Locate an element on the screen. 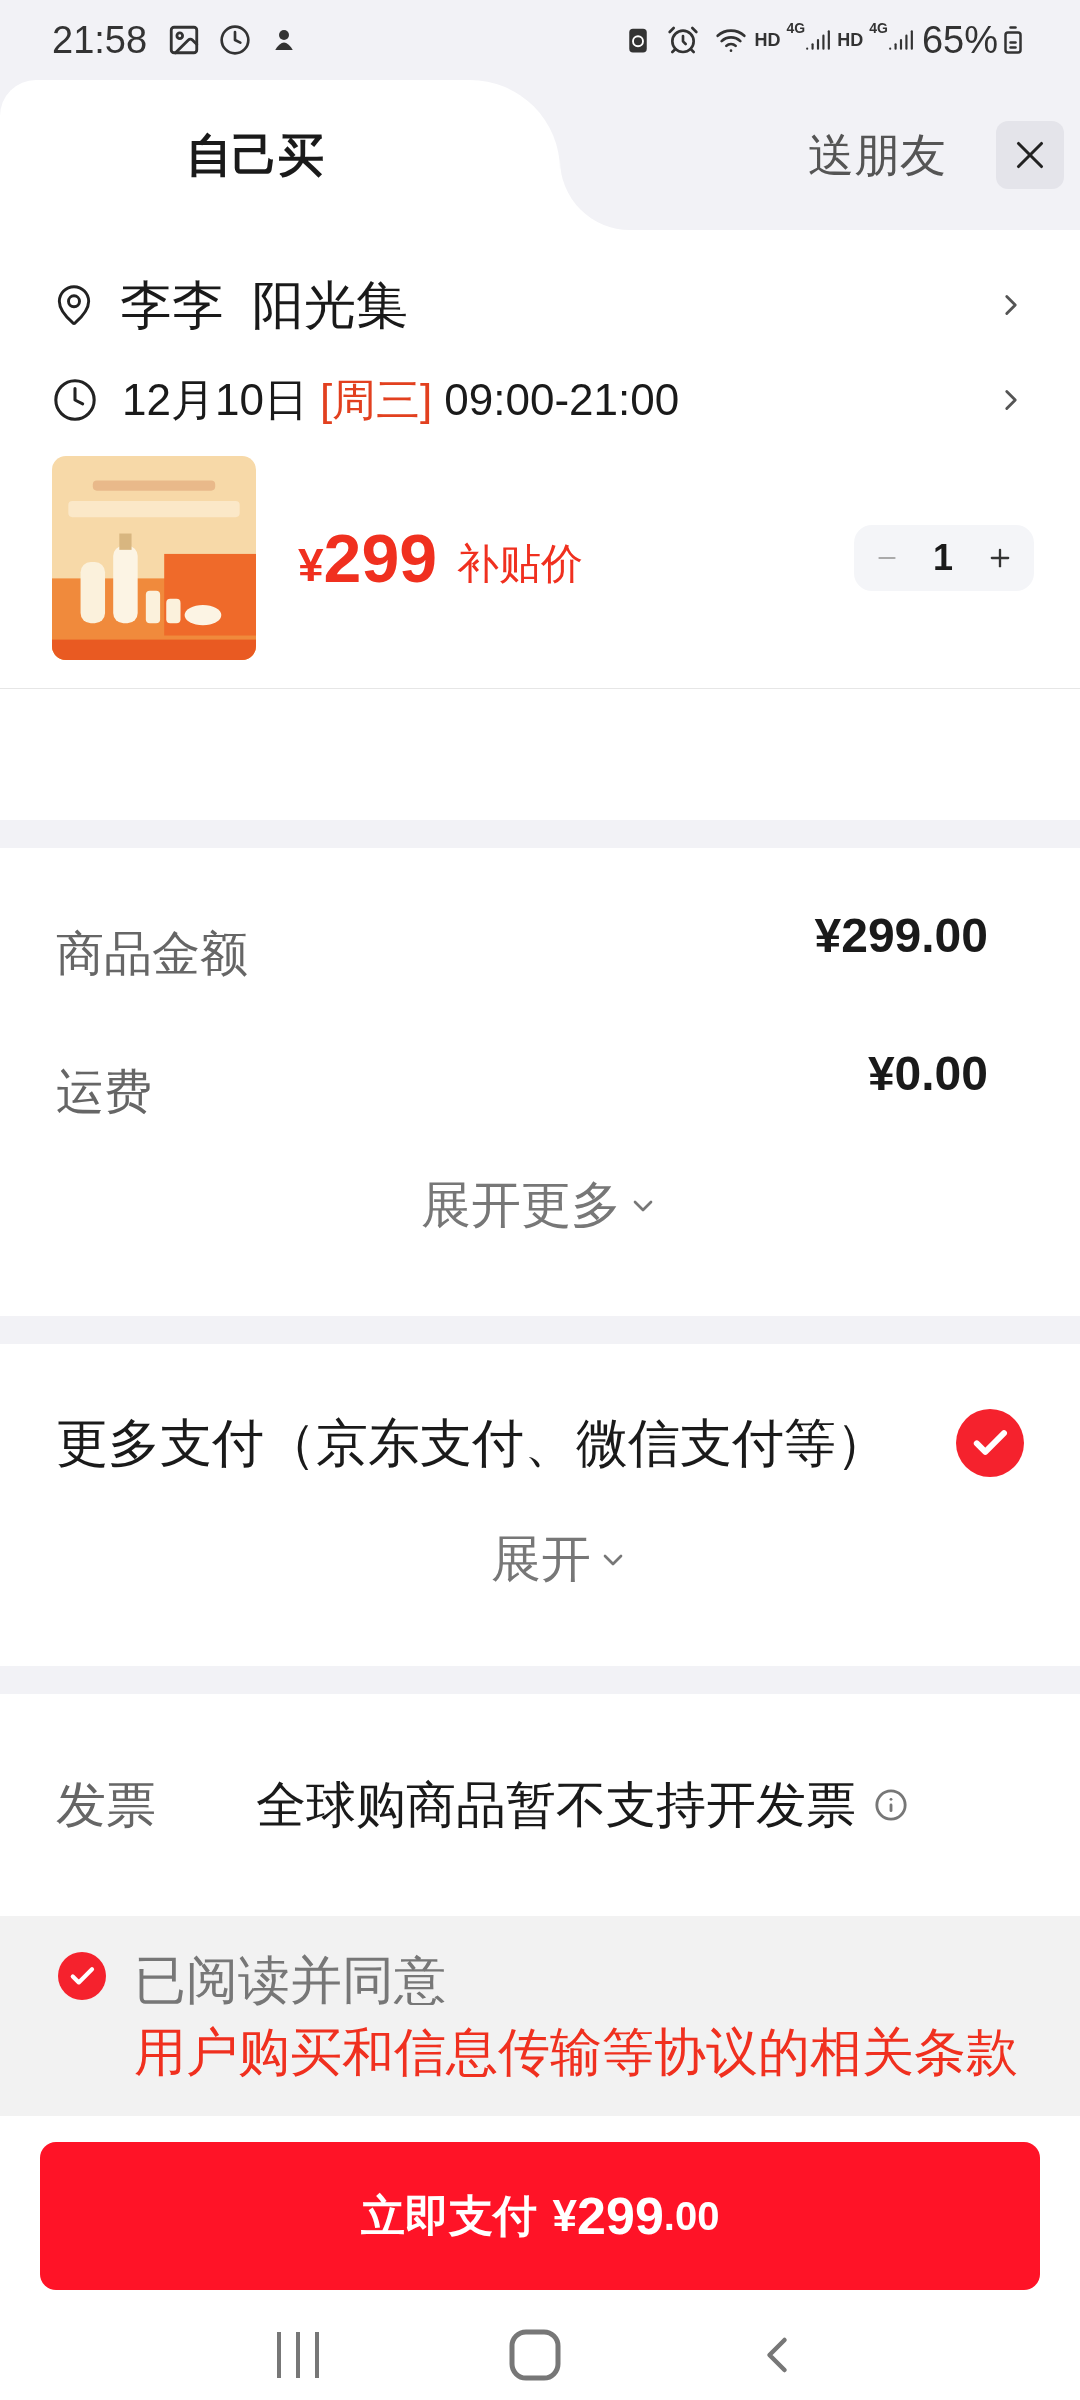 This screenshot has width=1080, height=2400. product-price: 299 is located at coordinates (380, 558).